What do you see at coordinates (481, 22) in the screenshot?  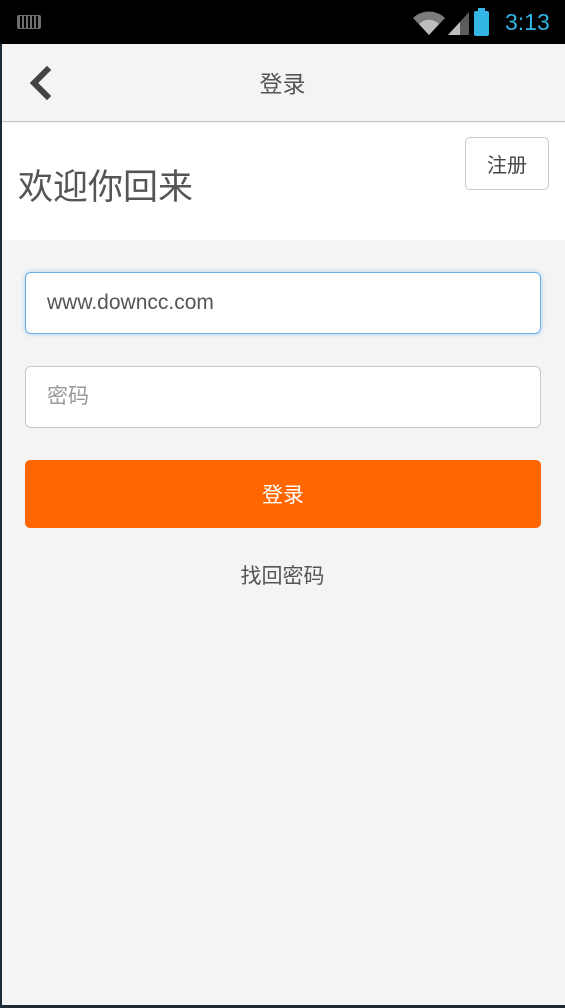 I see `battery-icon` at bounding box center [481, 22].